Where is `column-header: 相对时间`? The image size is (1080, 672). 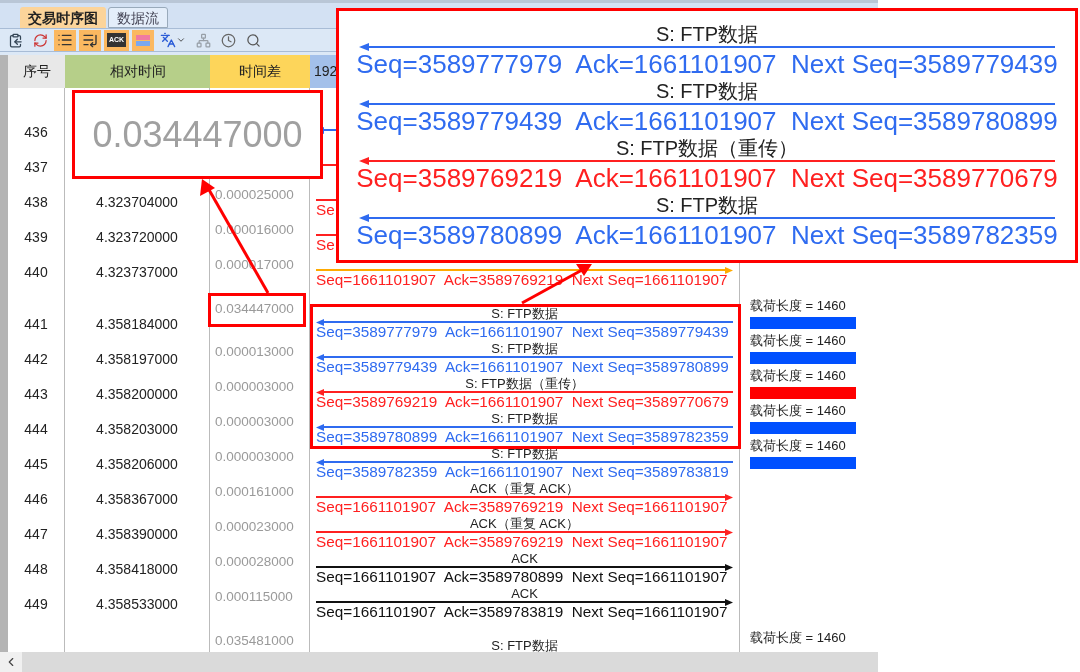
column-header: 相对时间 is located at coordinates (137, 71).